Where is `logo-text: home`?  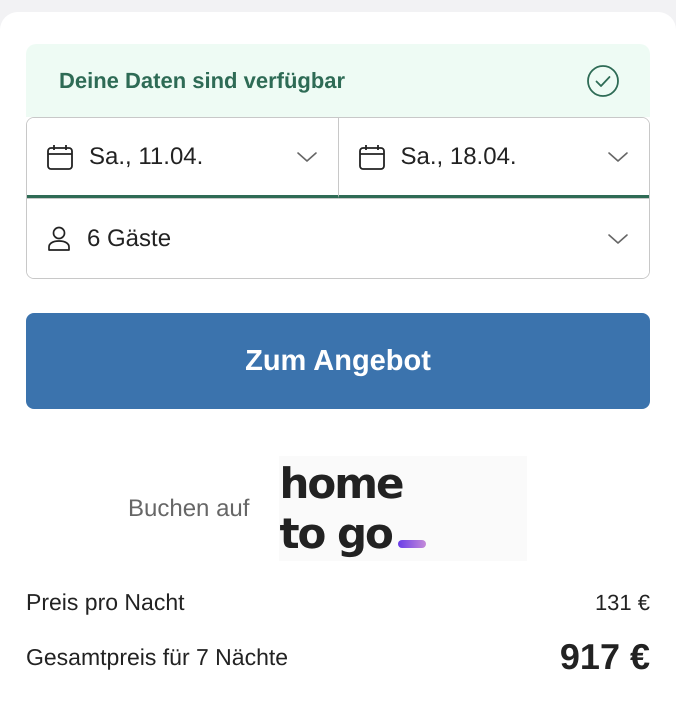 logo-text: home is located at coordinates (340, 483).